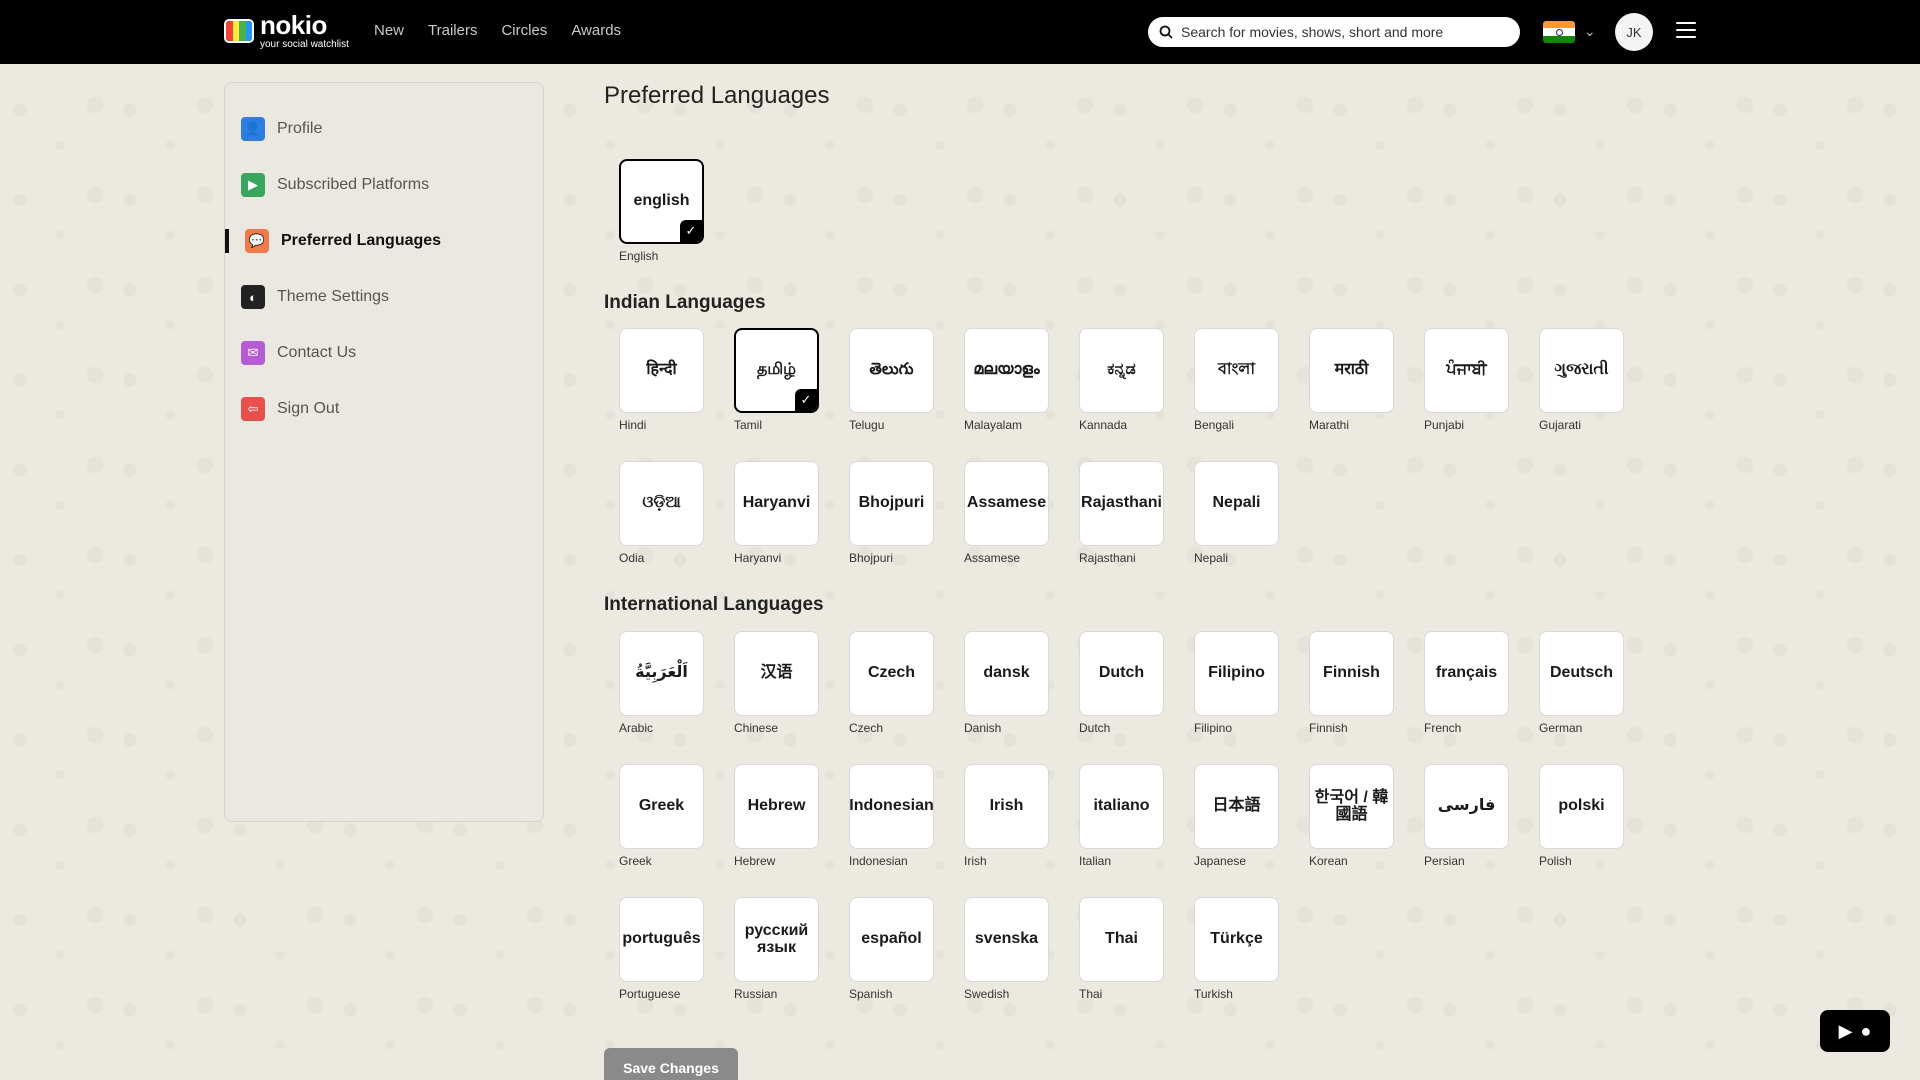 Image resolution: width=1920 pixels, height=1080 pixels. I want to click on language-tile-button: Bhojpuri, so click(891, 503).